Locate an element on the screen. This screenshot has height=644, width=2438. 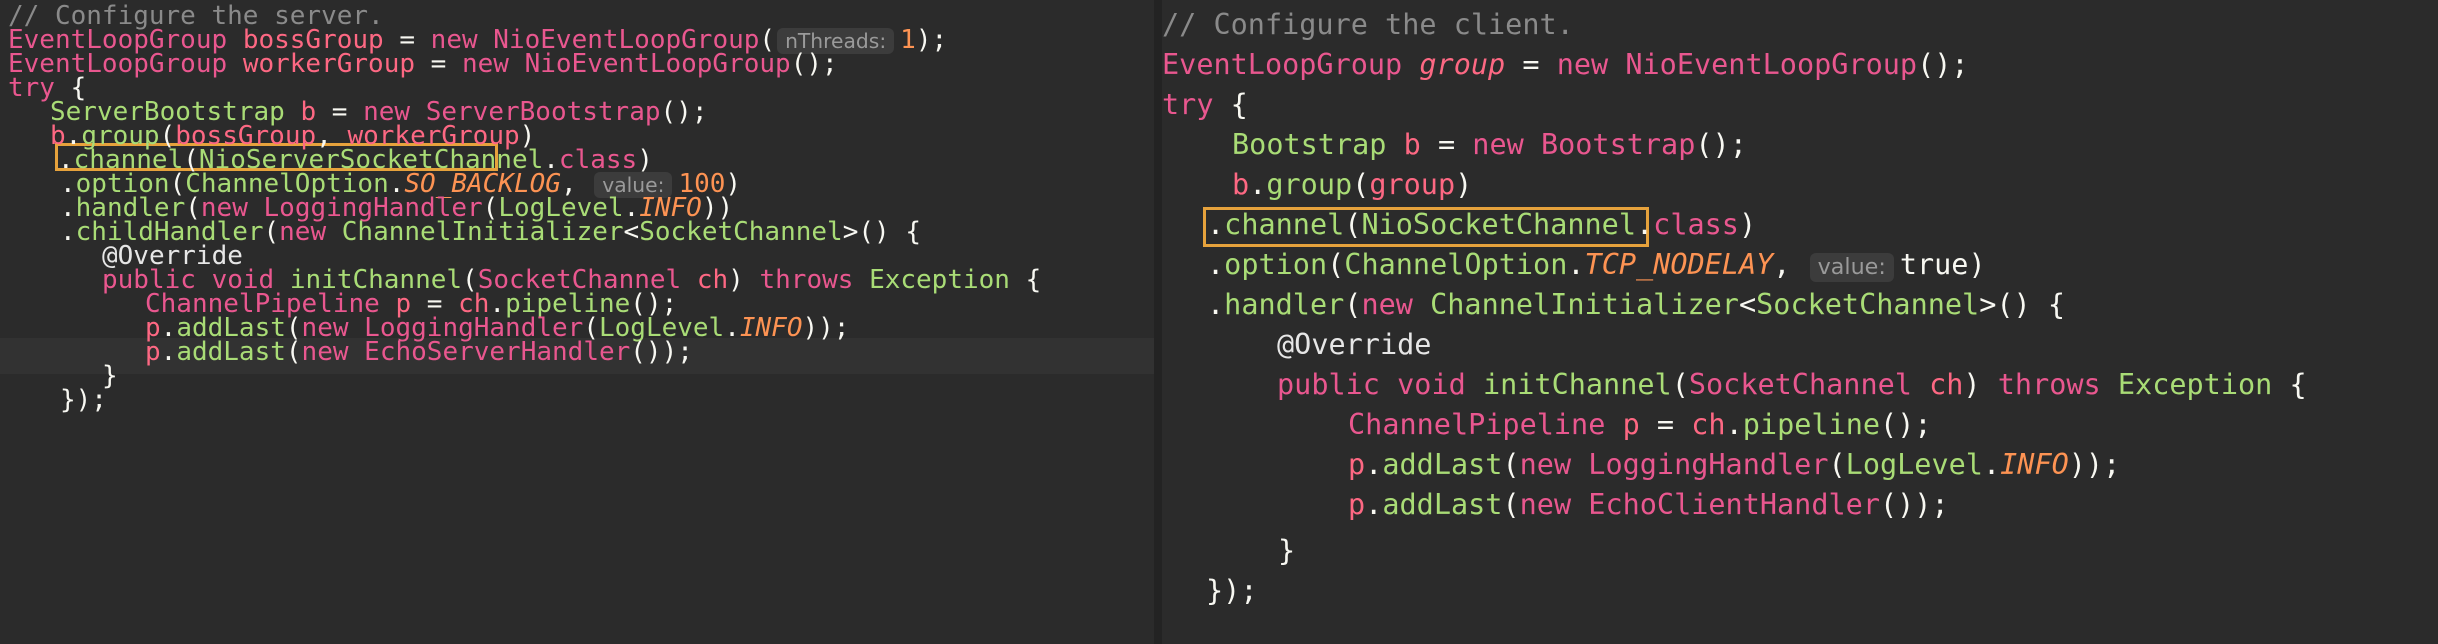
type-name: EventLoopGroup is located at coordinates (1282, 64).